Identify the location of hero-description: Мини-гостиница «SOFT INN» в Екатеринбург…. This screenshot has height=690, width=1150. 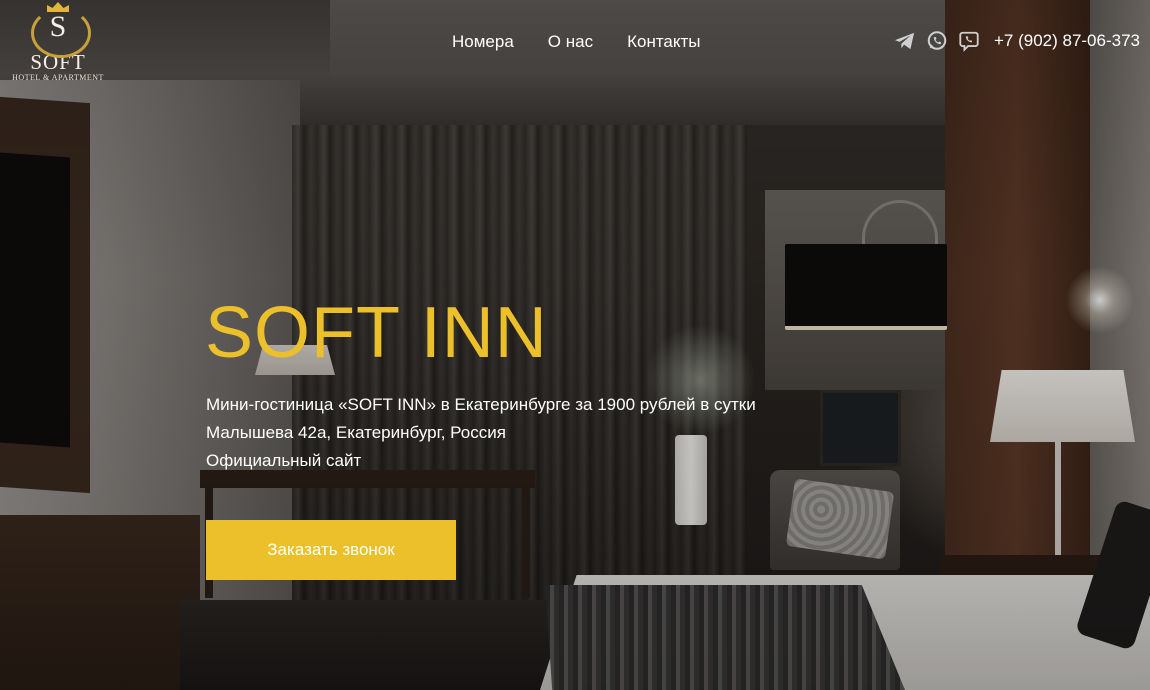
(481, 433).